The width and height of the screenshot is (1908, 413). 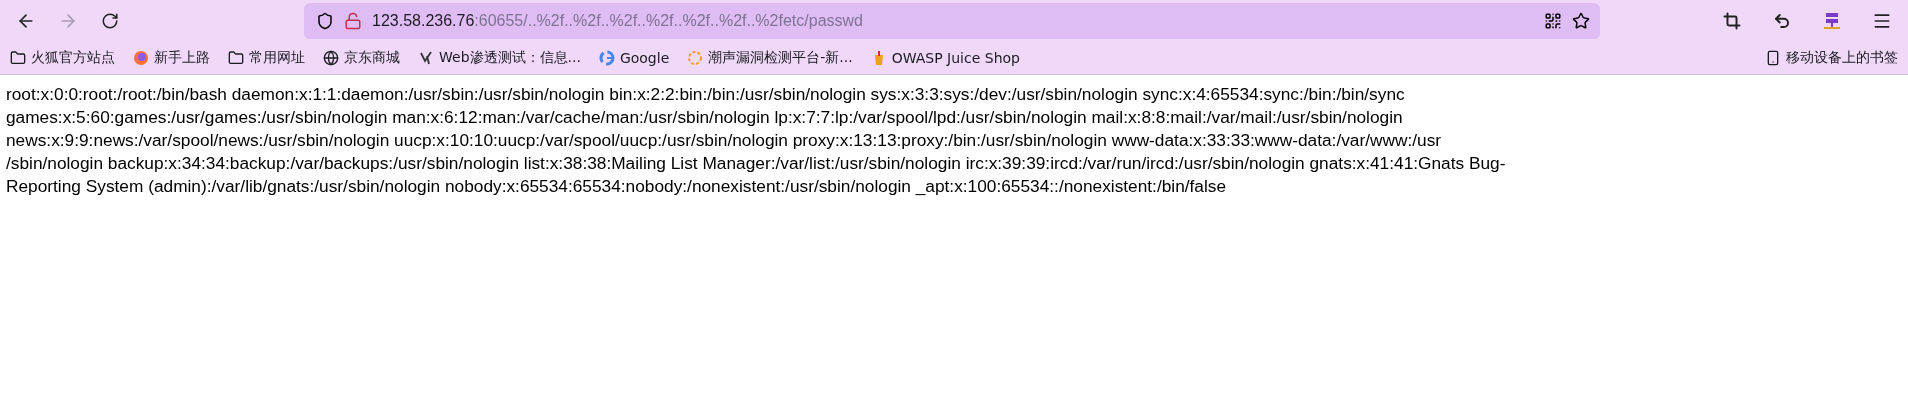 What do you see at coordinates (266, 58) in the screenshot?
I see `bookmark-link: 常用网址` at bounding box center [266, 58].